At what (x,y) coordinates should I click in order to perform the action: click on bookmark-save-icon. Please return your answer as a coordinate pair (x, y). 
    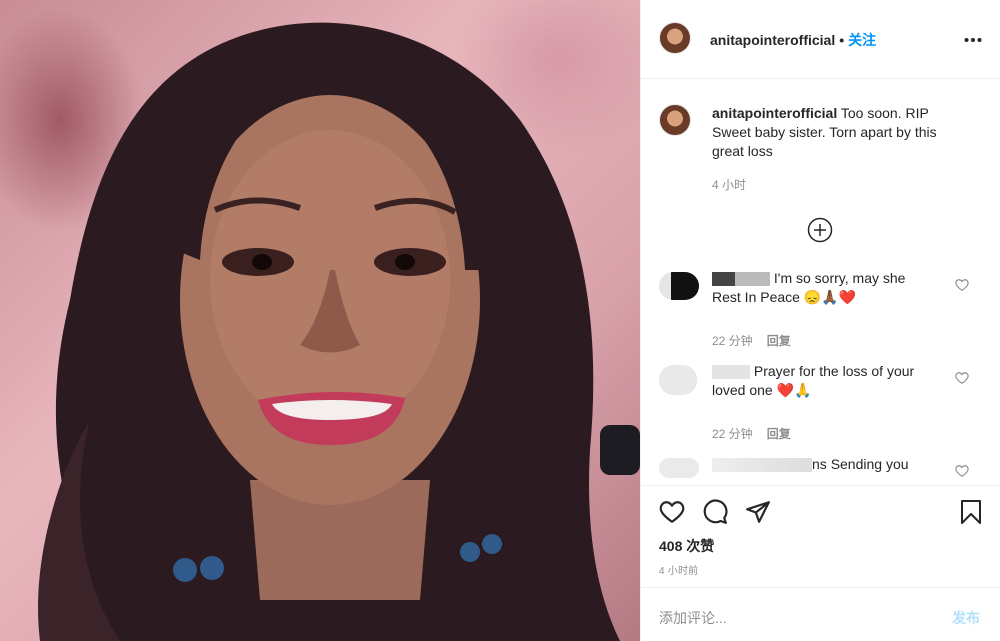
    Looking at the image, I should click on (971, 512).